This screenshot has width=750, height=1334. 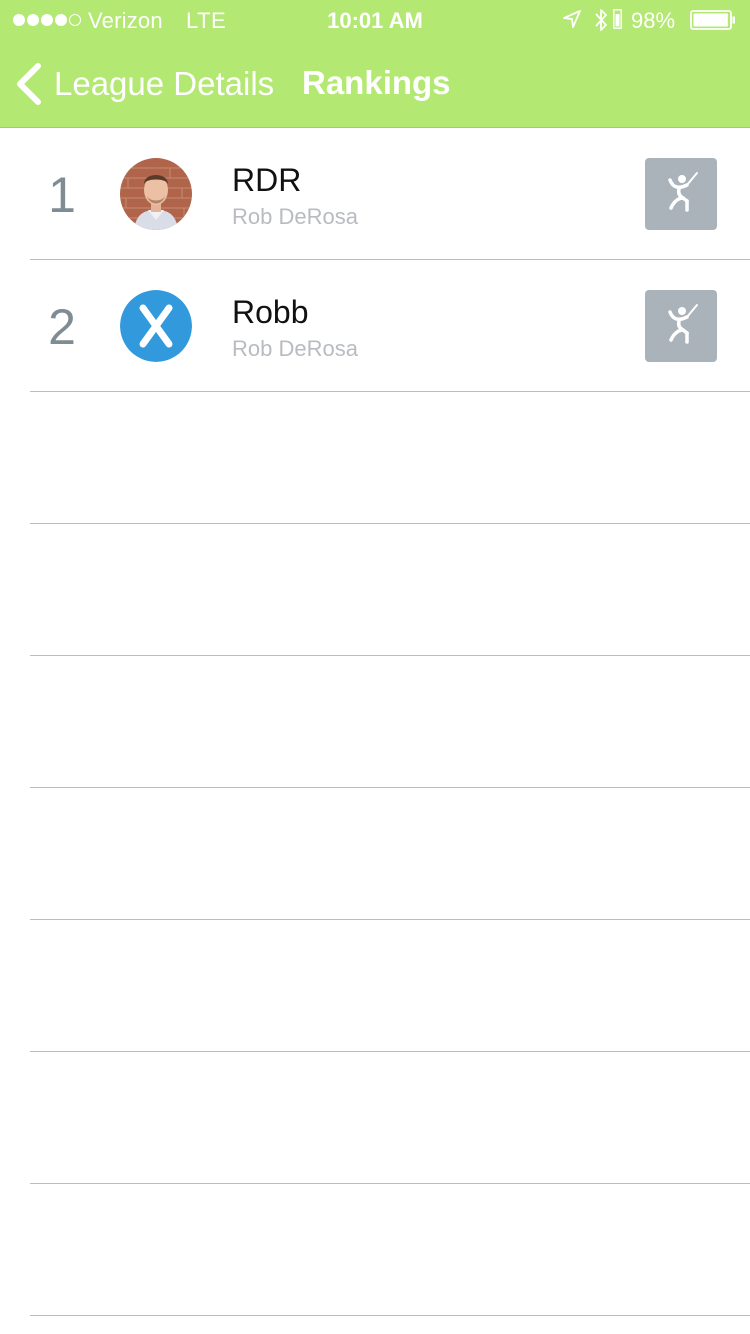 What do you see at coordinates (270, 312) in the screenshot?
I see `player-nickname: Robb` at bounding box center [270, 312].